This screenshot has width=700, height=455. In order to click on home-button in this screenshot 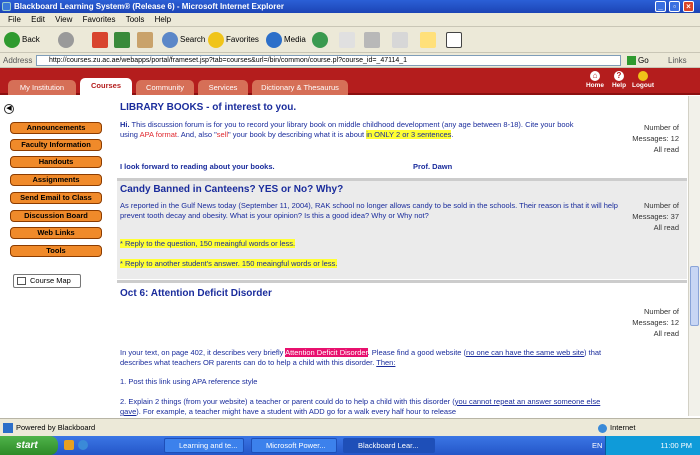, I will do `click(146, 40)`.